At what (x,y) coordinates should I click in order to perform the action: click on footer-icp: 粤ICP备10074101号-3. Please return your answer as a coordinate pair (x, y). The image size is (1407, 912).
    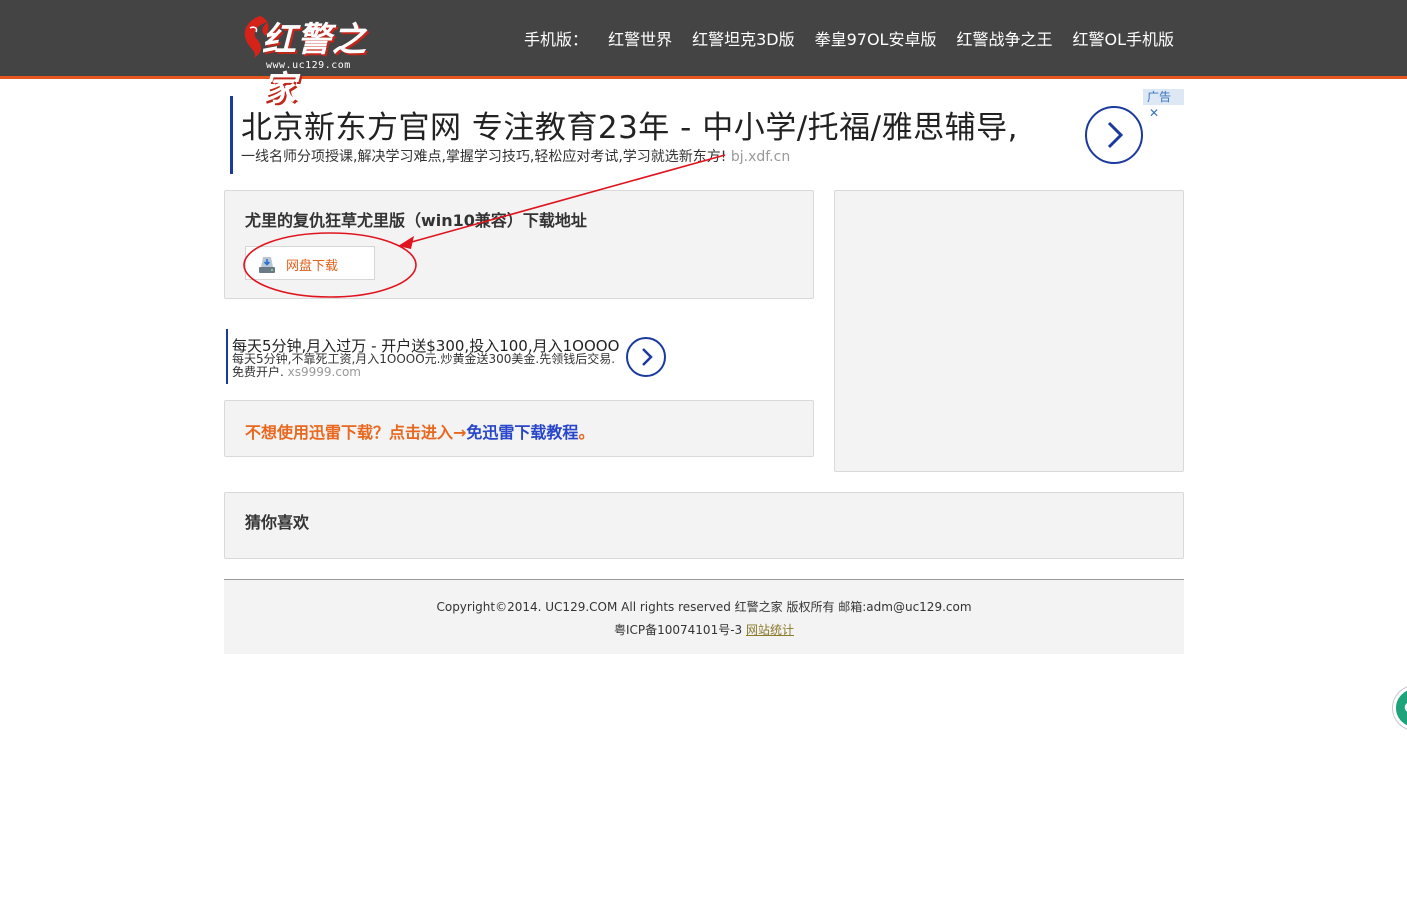
    Looking at the image, I should click on (678, 630).